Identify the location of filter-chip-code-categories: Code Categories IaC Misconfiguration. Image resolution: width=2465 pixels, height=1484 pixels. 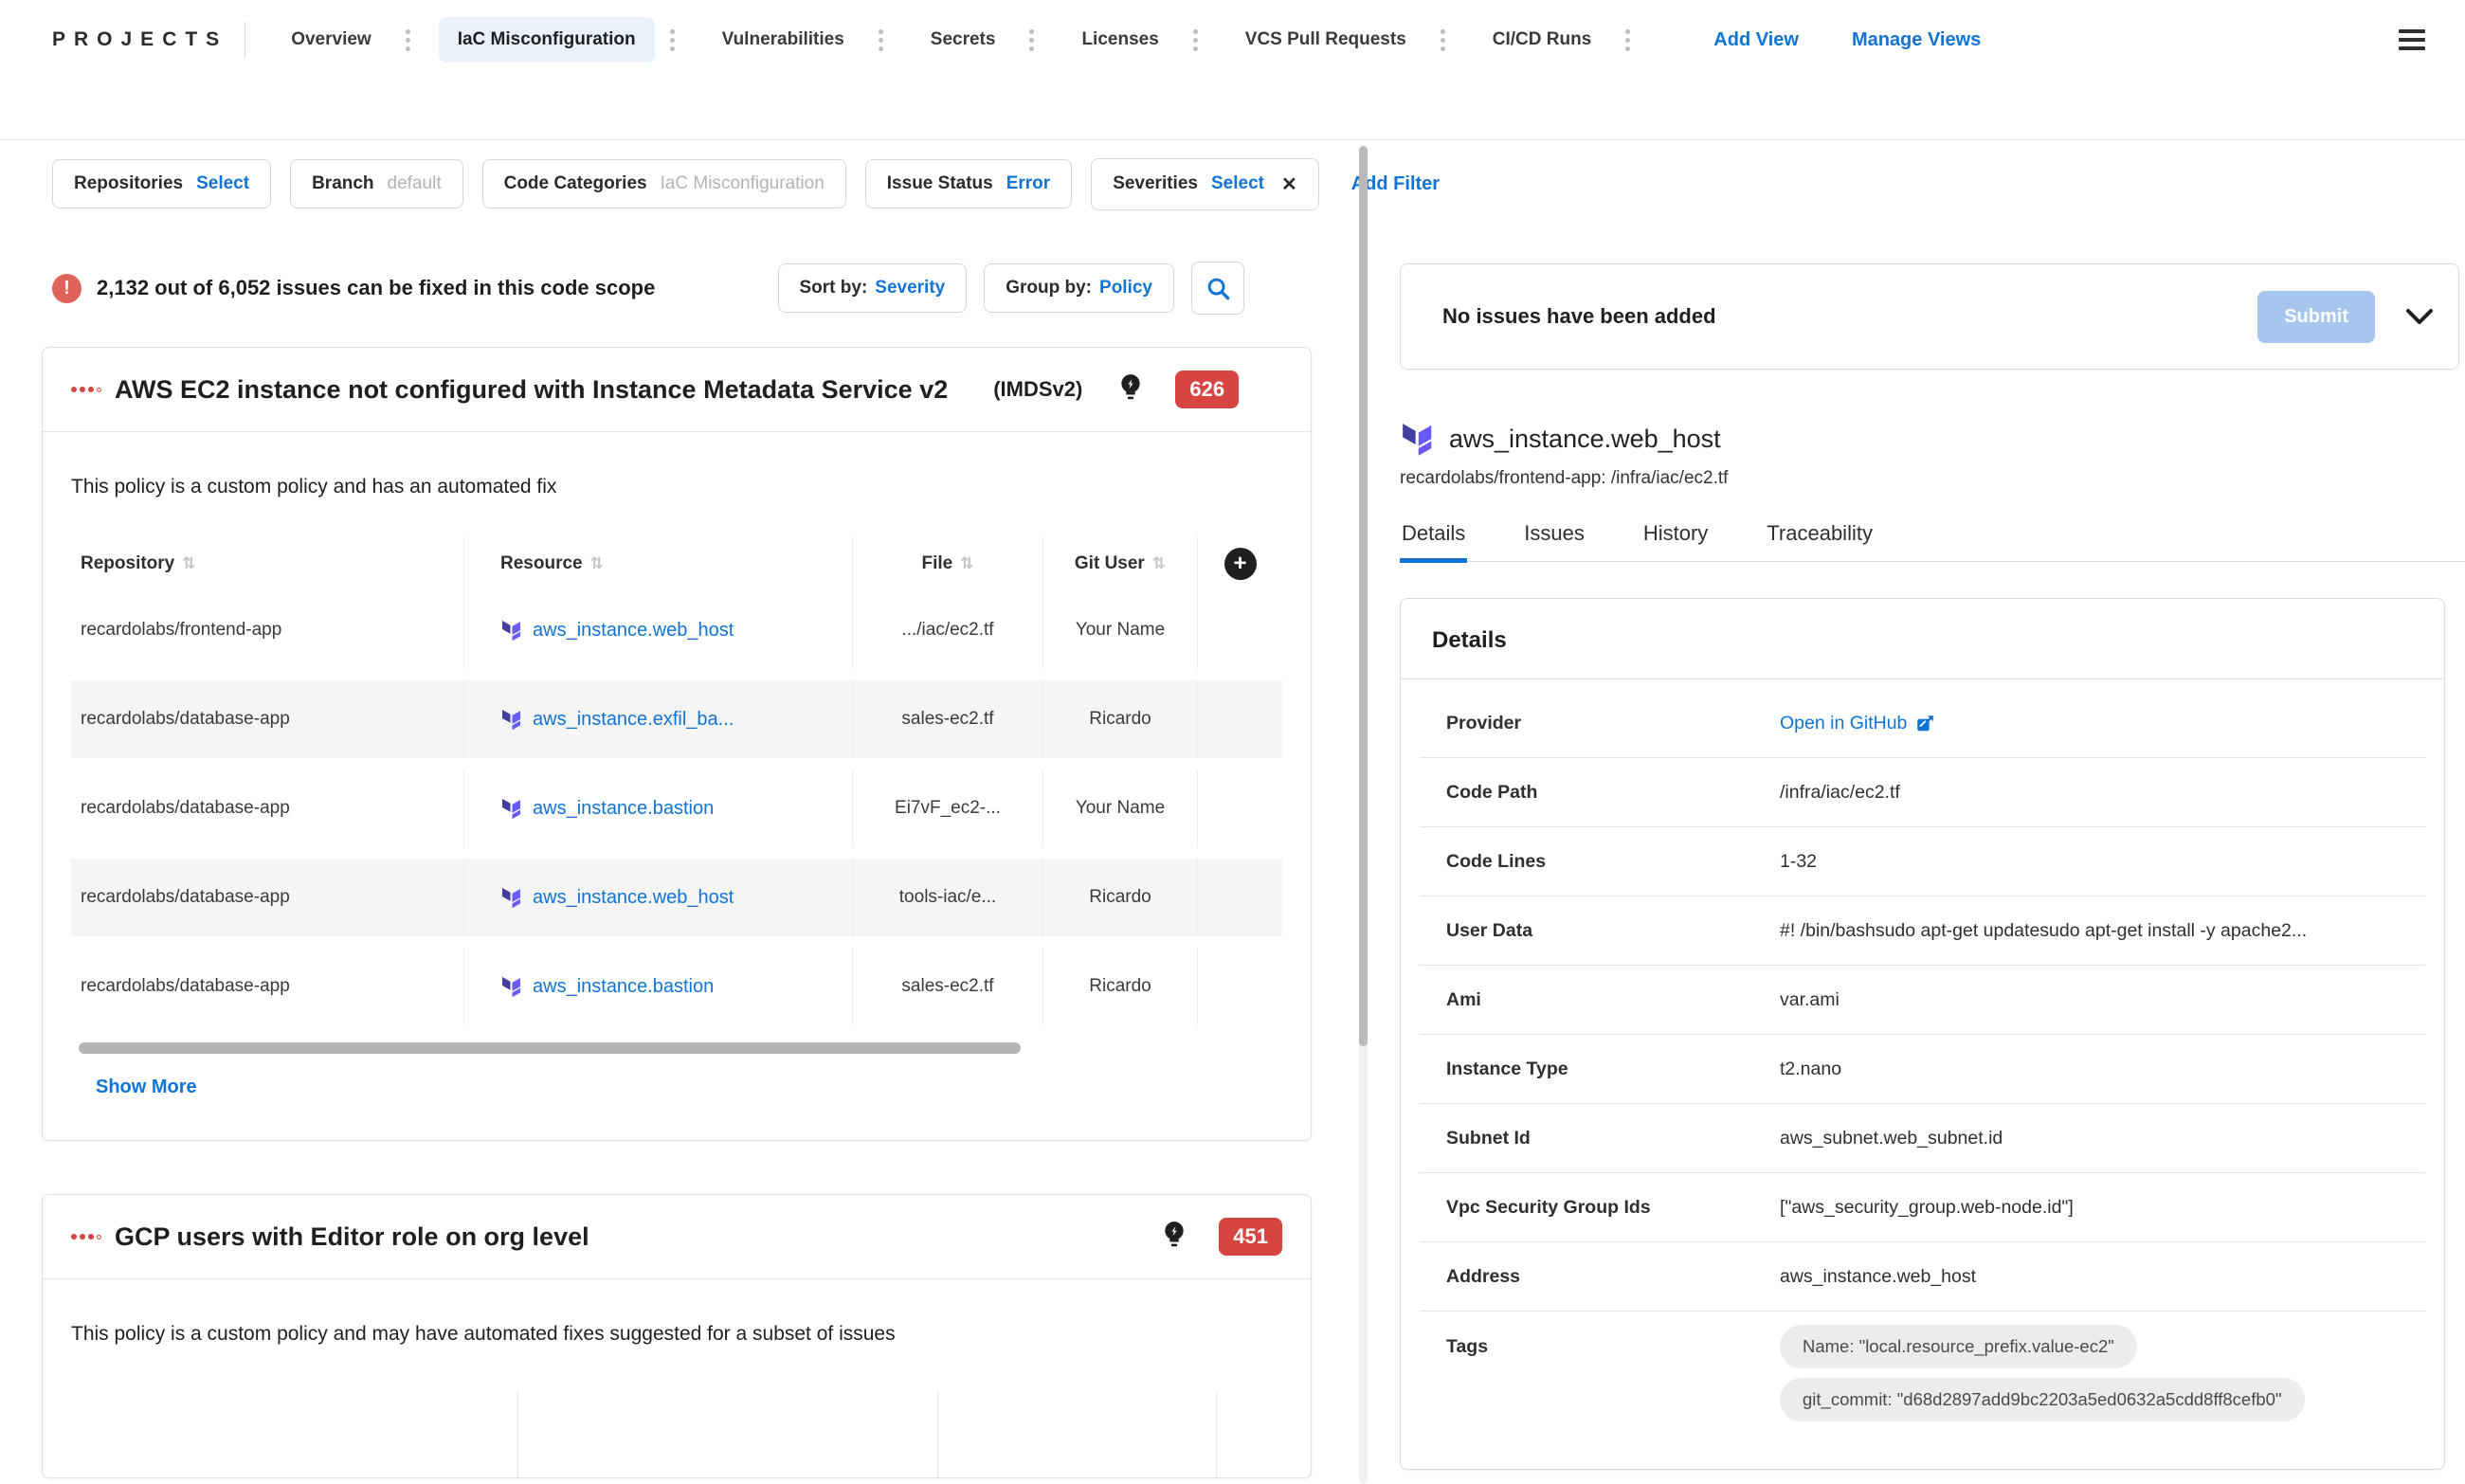
(663, 183).